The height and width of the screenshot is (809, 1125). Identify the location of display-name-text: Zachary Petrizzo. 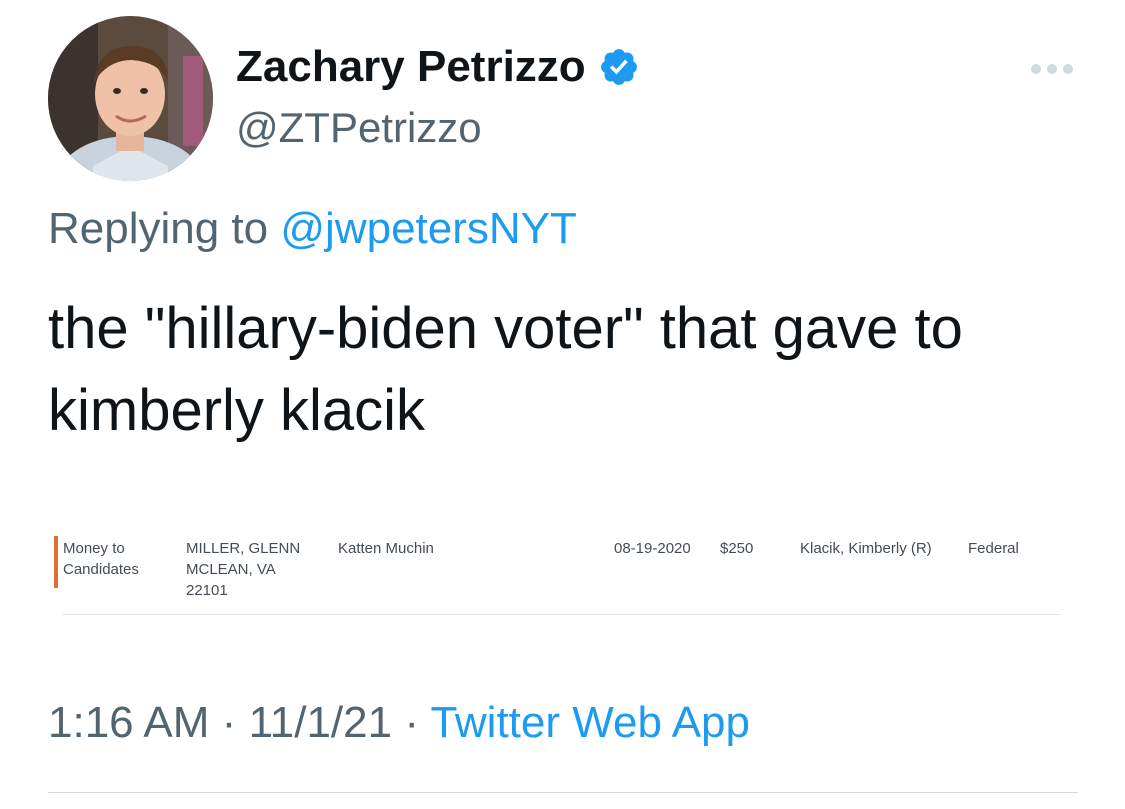
(411, 66).